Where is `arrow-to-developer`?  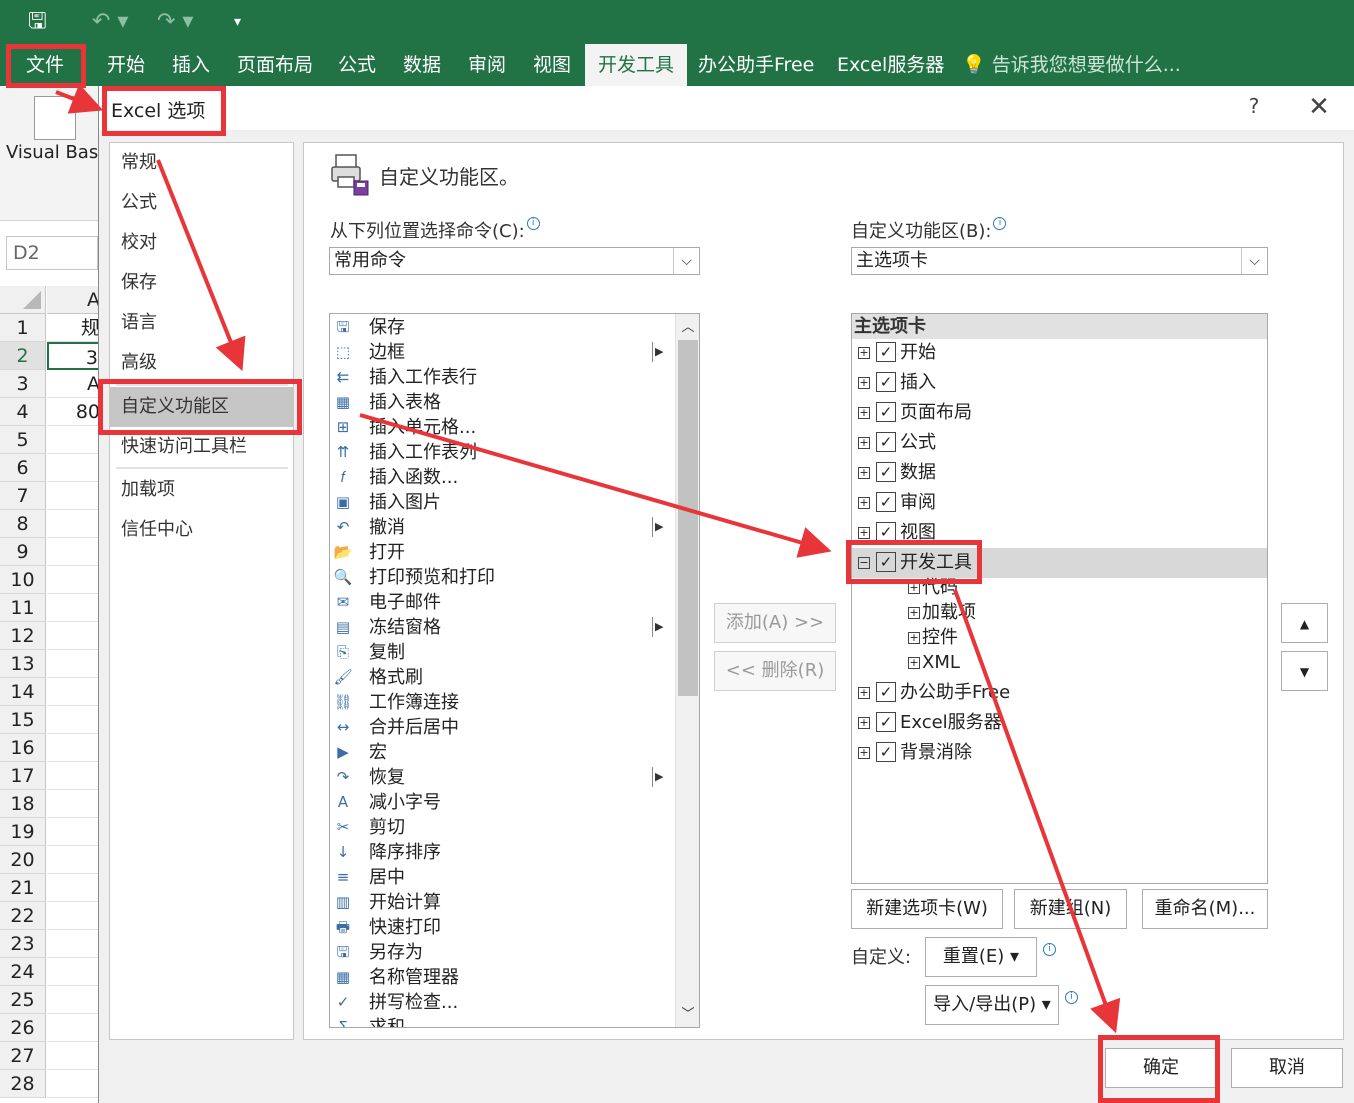
arrow-to-developer is located at coordinates (595, 485).